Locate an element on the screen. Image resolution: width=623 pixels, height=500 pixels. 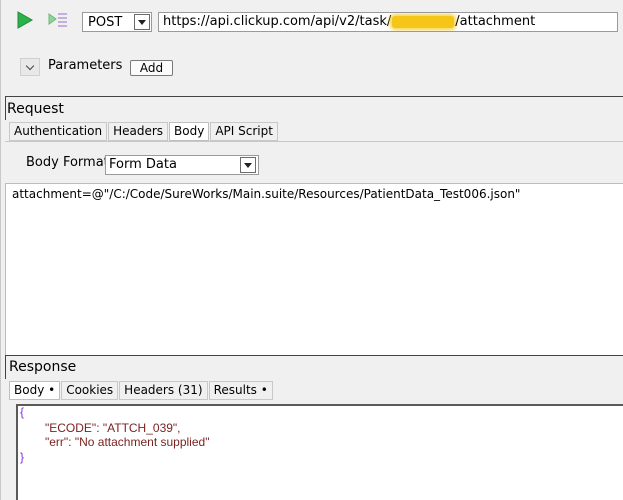
http-method-value: POST is located at coordinates (105, 22).